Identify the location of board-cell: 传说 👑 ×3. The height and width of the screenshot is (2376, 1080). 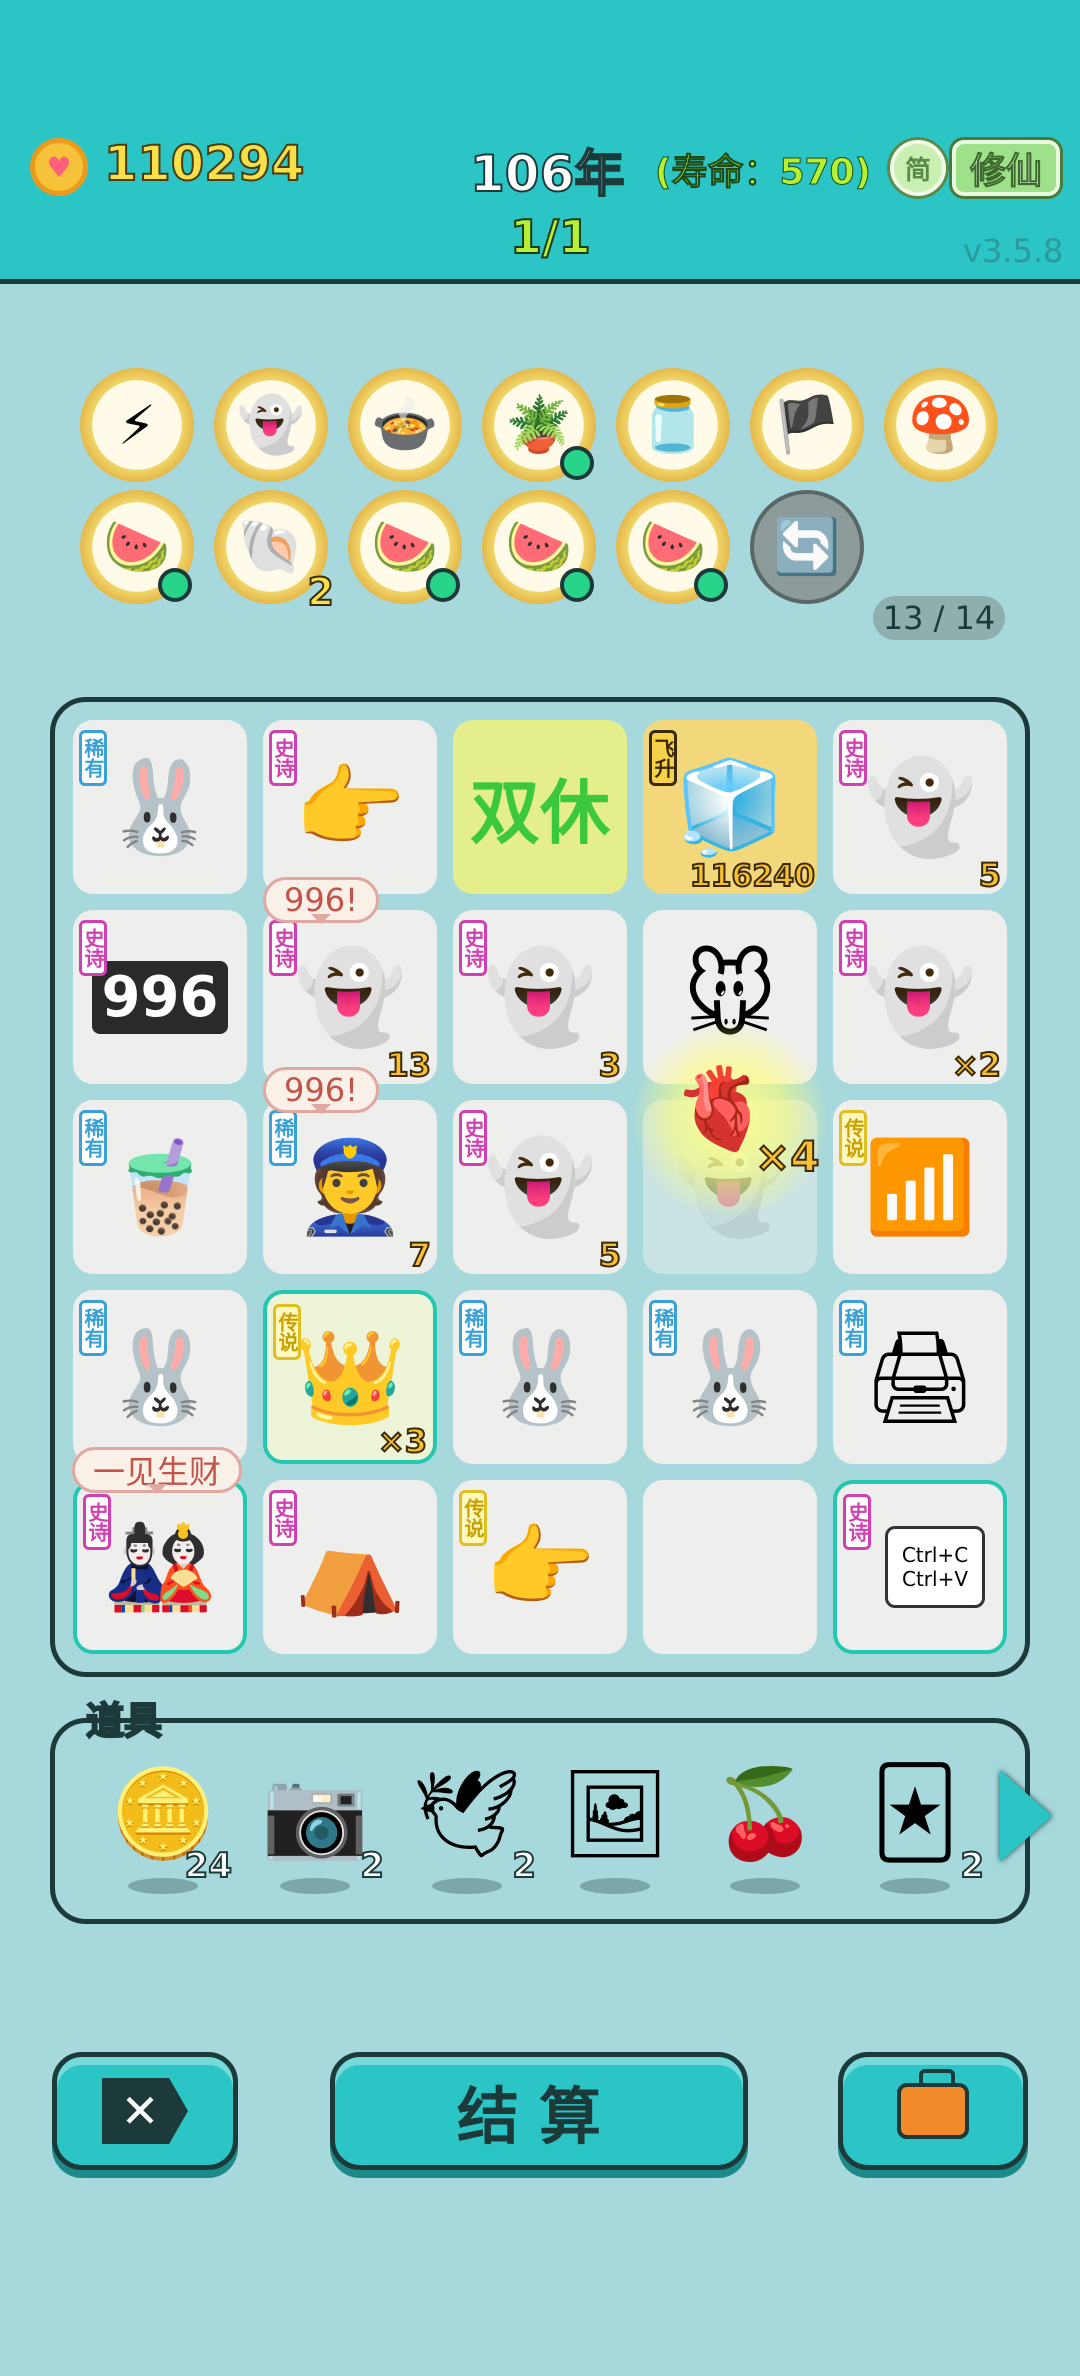
(350, 1377).